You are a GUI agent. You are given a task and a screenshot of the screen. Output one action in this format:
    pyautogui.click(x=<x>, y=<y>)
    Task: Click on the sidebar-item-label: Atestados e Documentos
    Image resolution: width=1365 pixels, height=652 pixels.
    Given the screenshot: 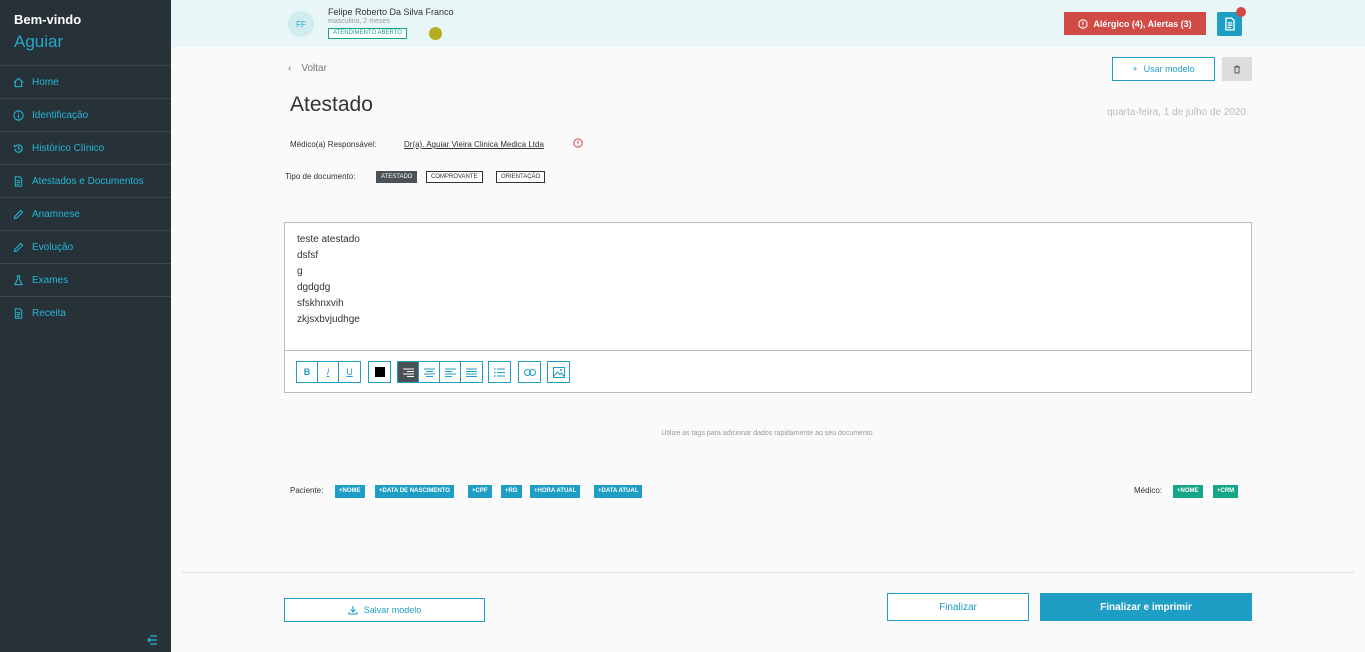 What is the action you would take?
    pyautogui.click(x=88, y=181)
    